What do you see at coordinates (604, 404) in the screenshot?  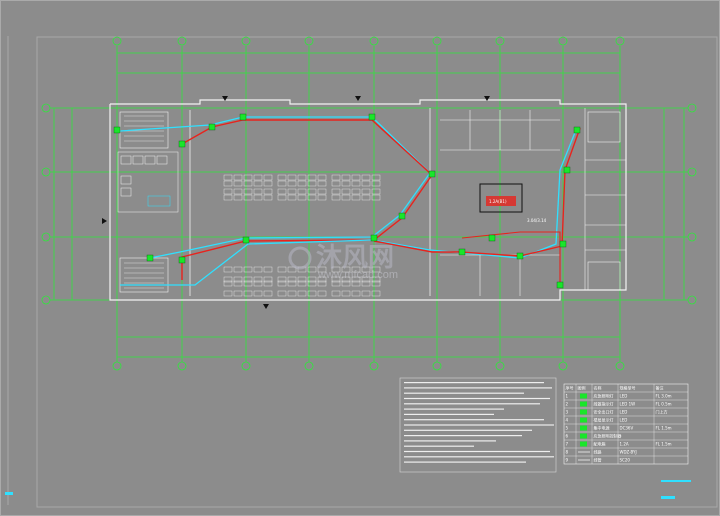 I see `legend-cell: 疏散指示灯` at bounding box center [604, 404].